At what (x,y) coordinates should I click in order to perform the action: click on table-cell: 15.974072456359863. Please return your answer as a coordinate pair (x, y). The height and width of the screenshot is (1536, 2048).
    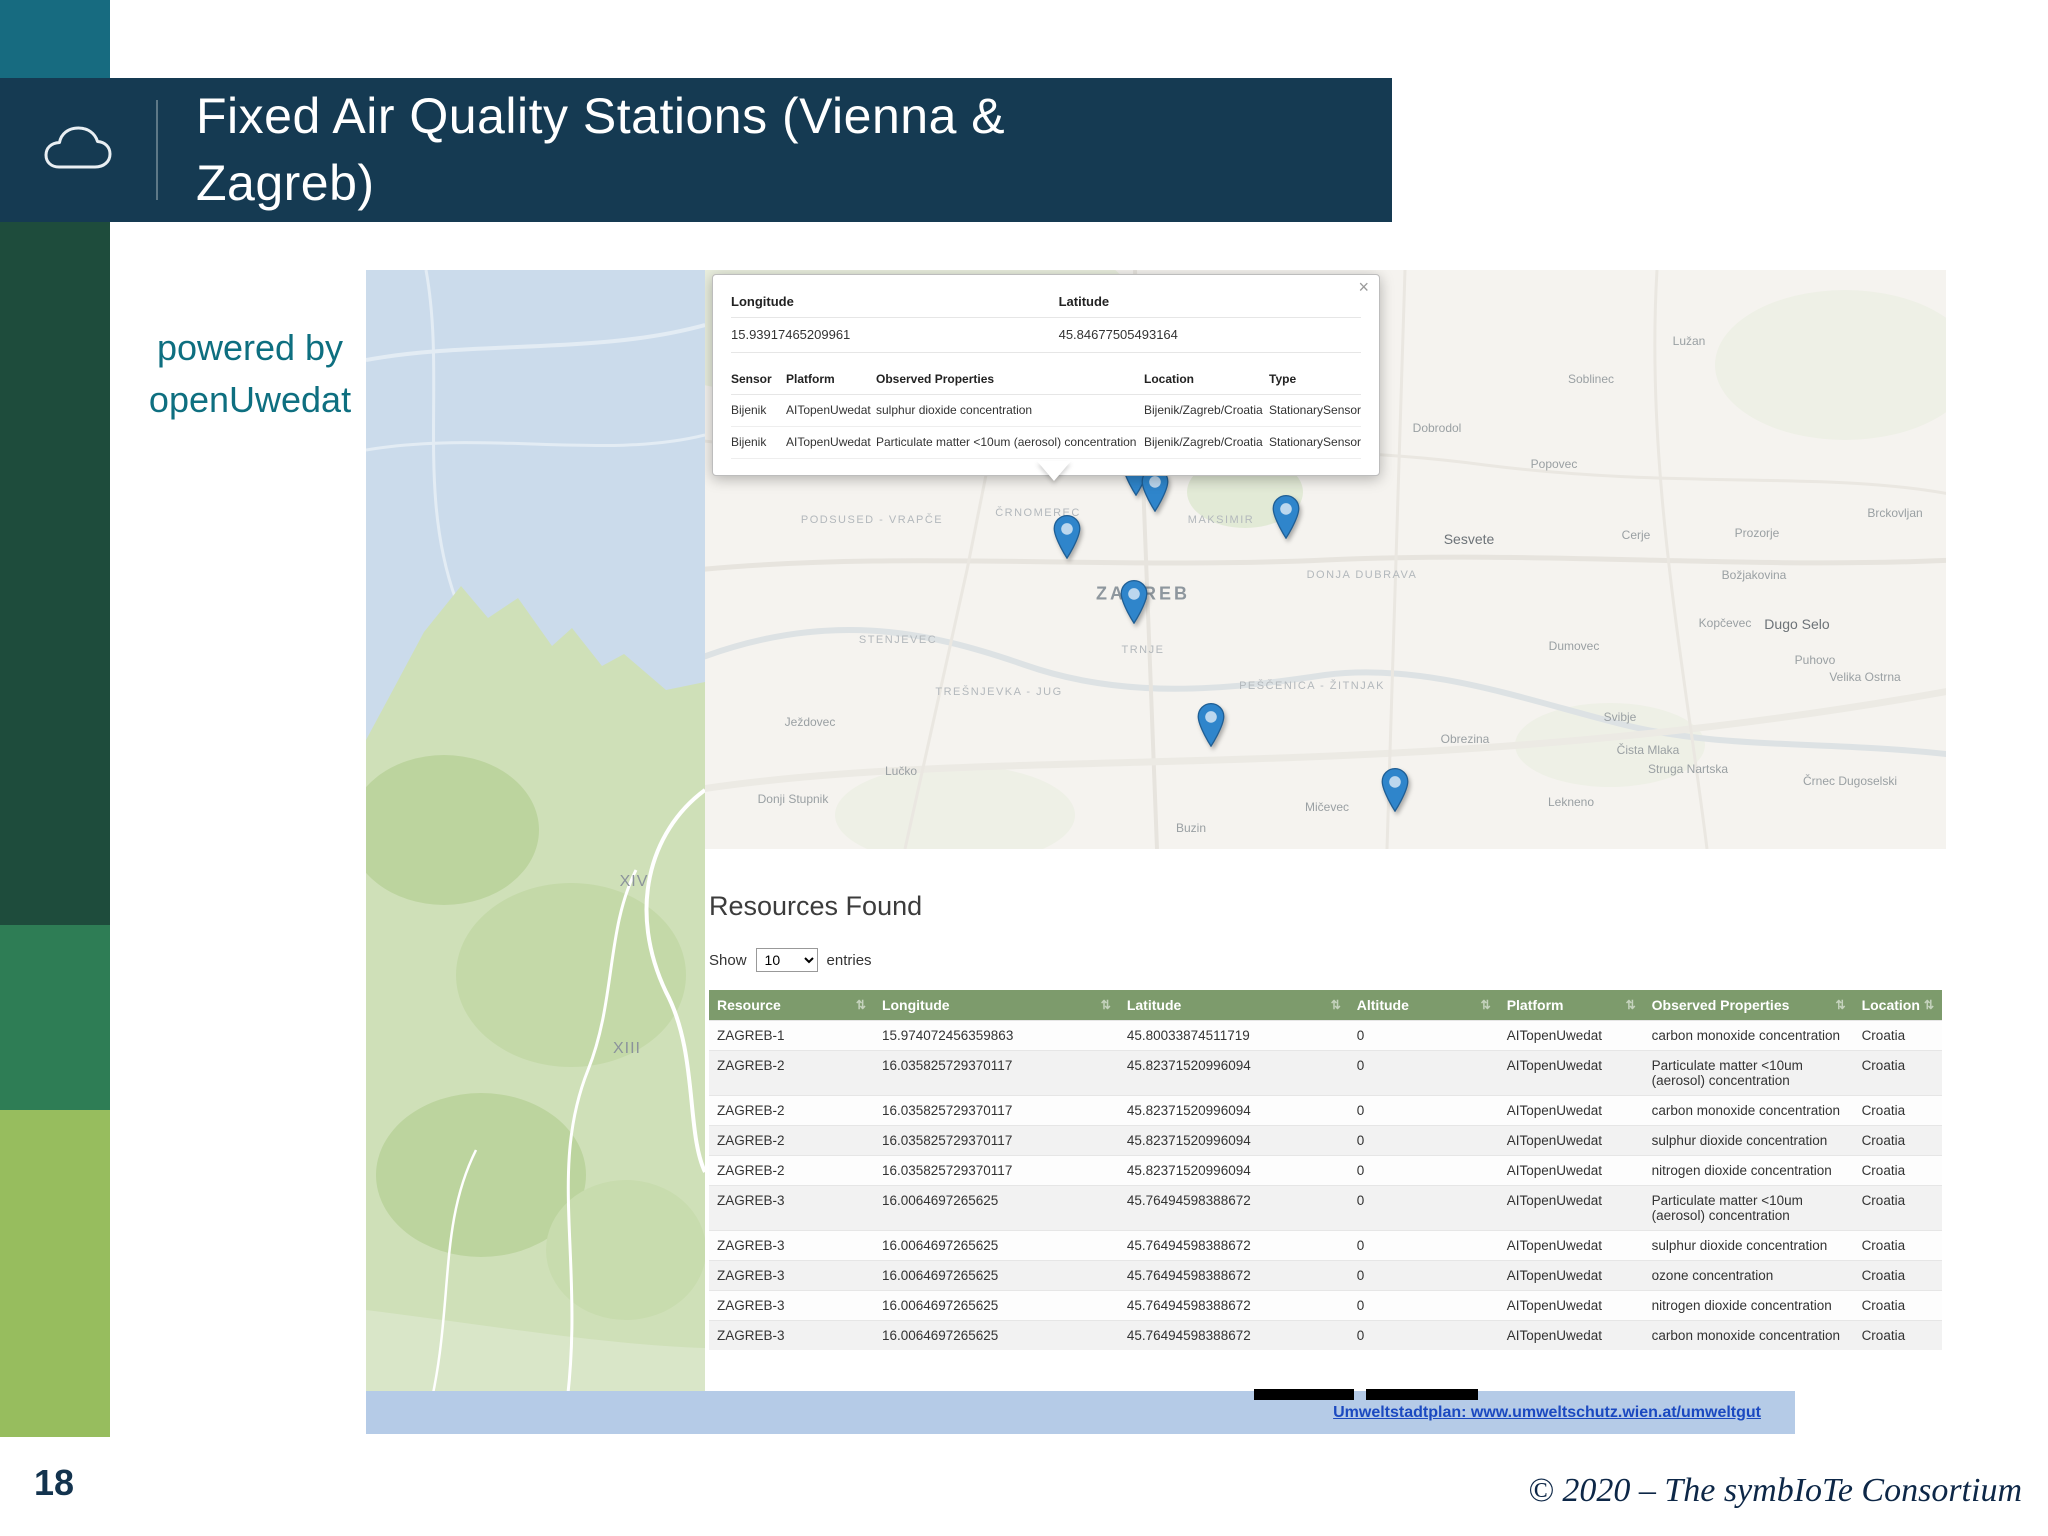
    Looking at the image, I should click on (996, 1035).